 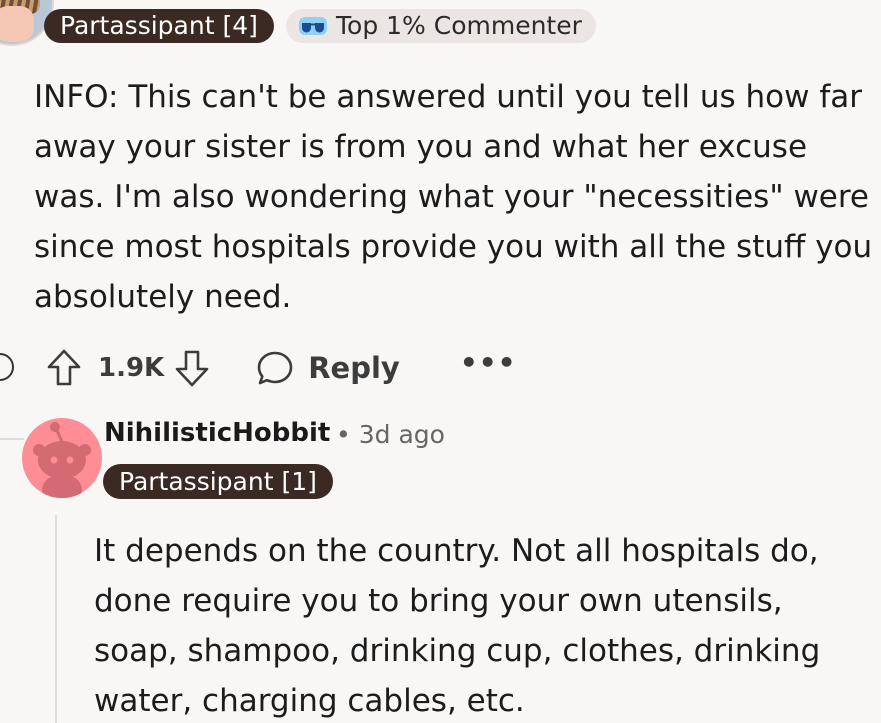 I want to click on reply-label: Reply, so click(x=354, y=368).